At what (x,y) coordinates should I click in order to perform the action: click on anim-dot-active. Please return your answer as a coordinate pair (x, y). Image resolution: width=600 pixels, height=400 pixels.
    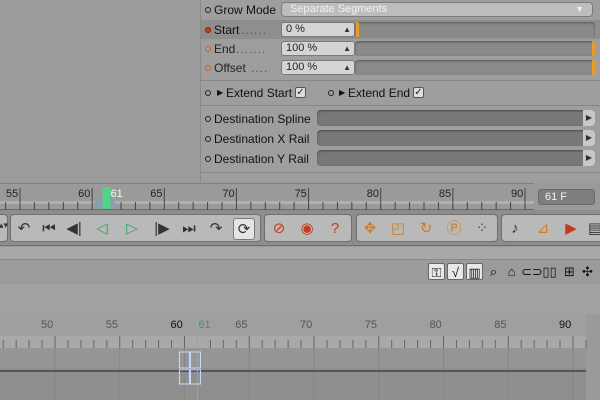
    Looking at the image, I should click on (208, 30).